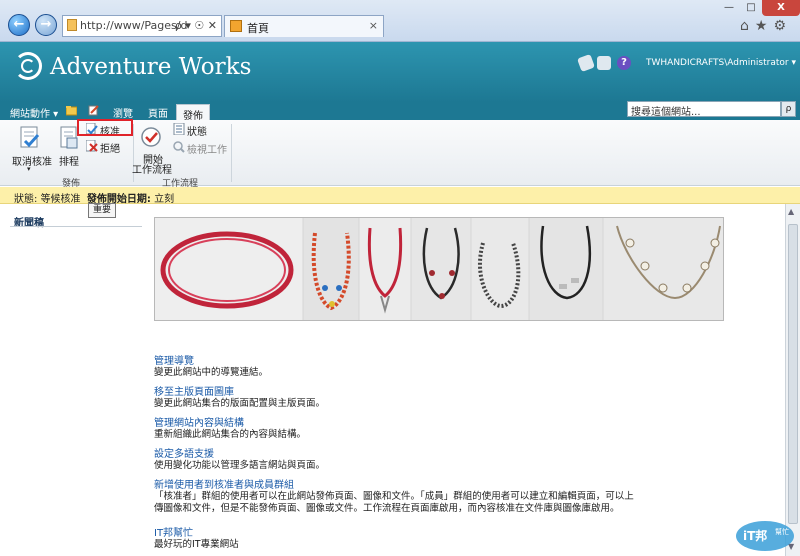 This screenshot has height=556, width=800. What do you see at coordinates (207, 148) in the screenshot?
I see `view-tasks-button: 檢視工作` at bounding box center [207, 148].